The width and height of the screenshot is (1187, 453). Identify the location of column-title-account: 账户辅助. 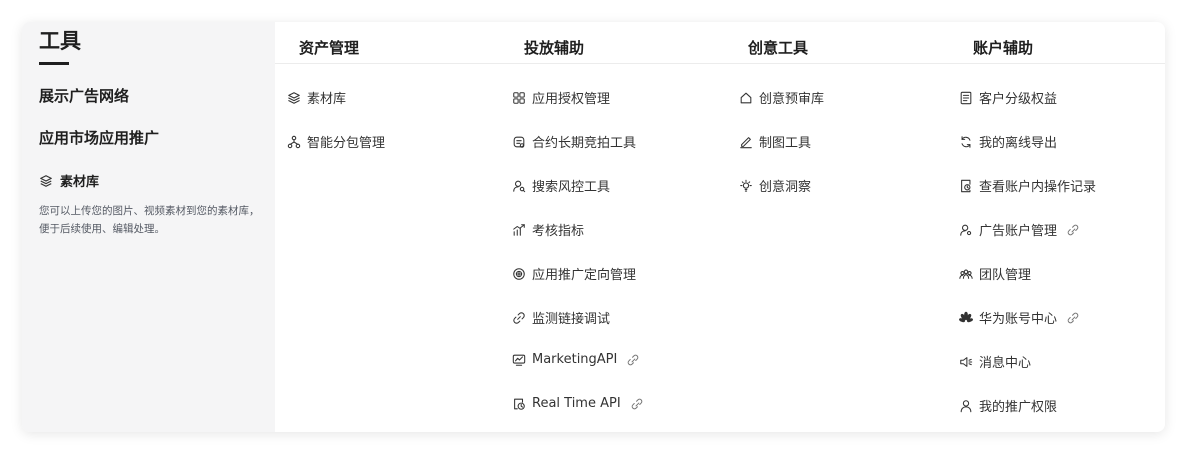
(1003, 48).